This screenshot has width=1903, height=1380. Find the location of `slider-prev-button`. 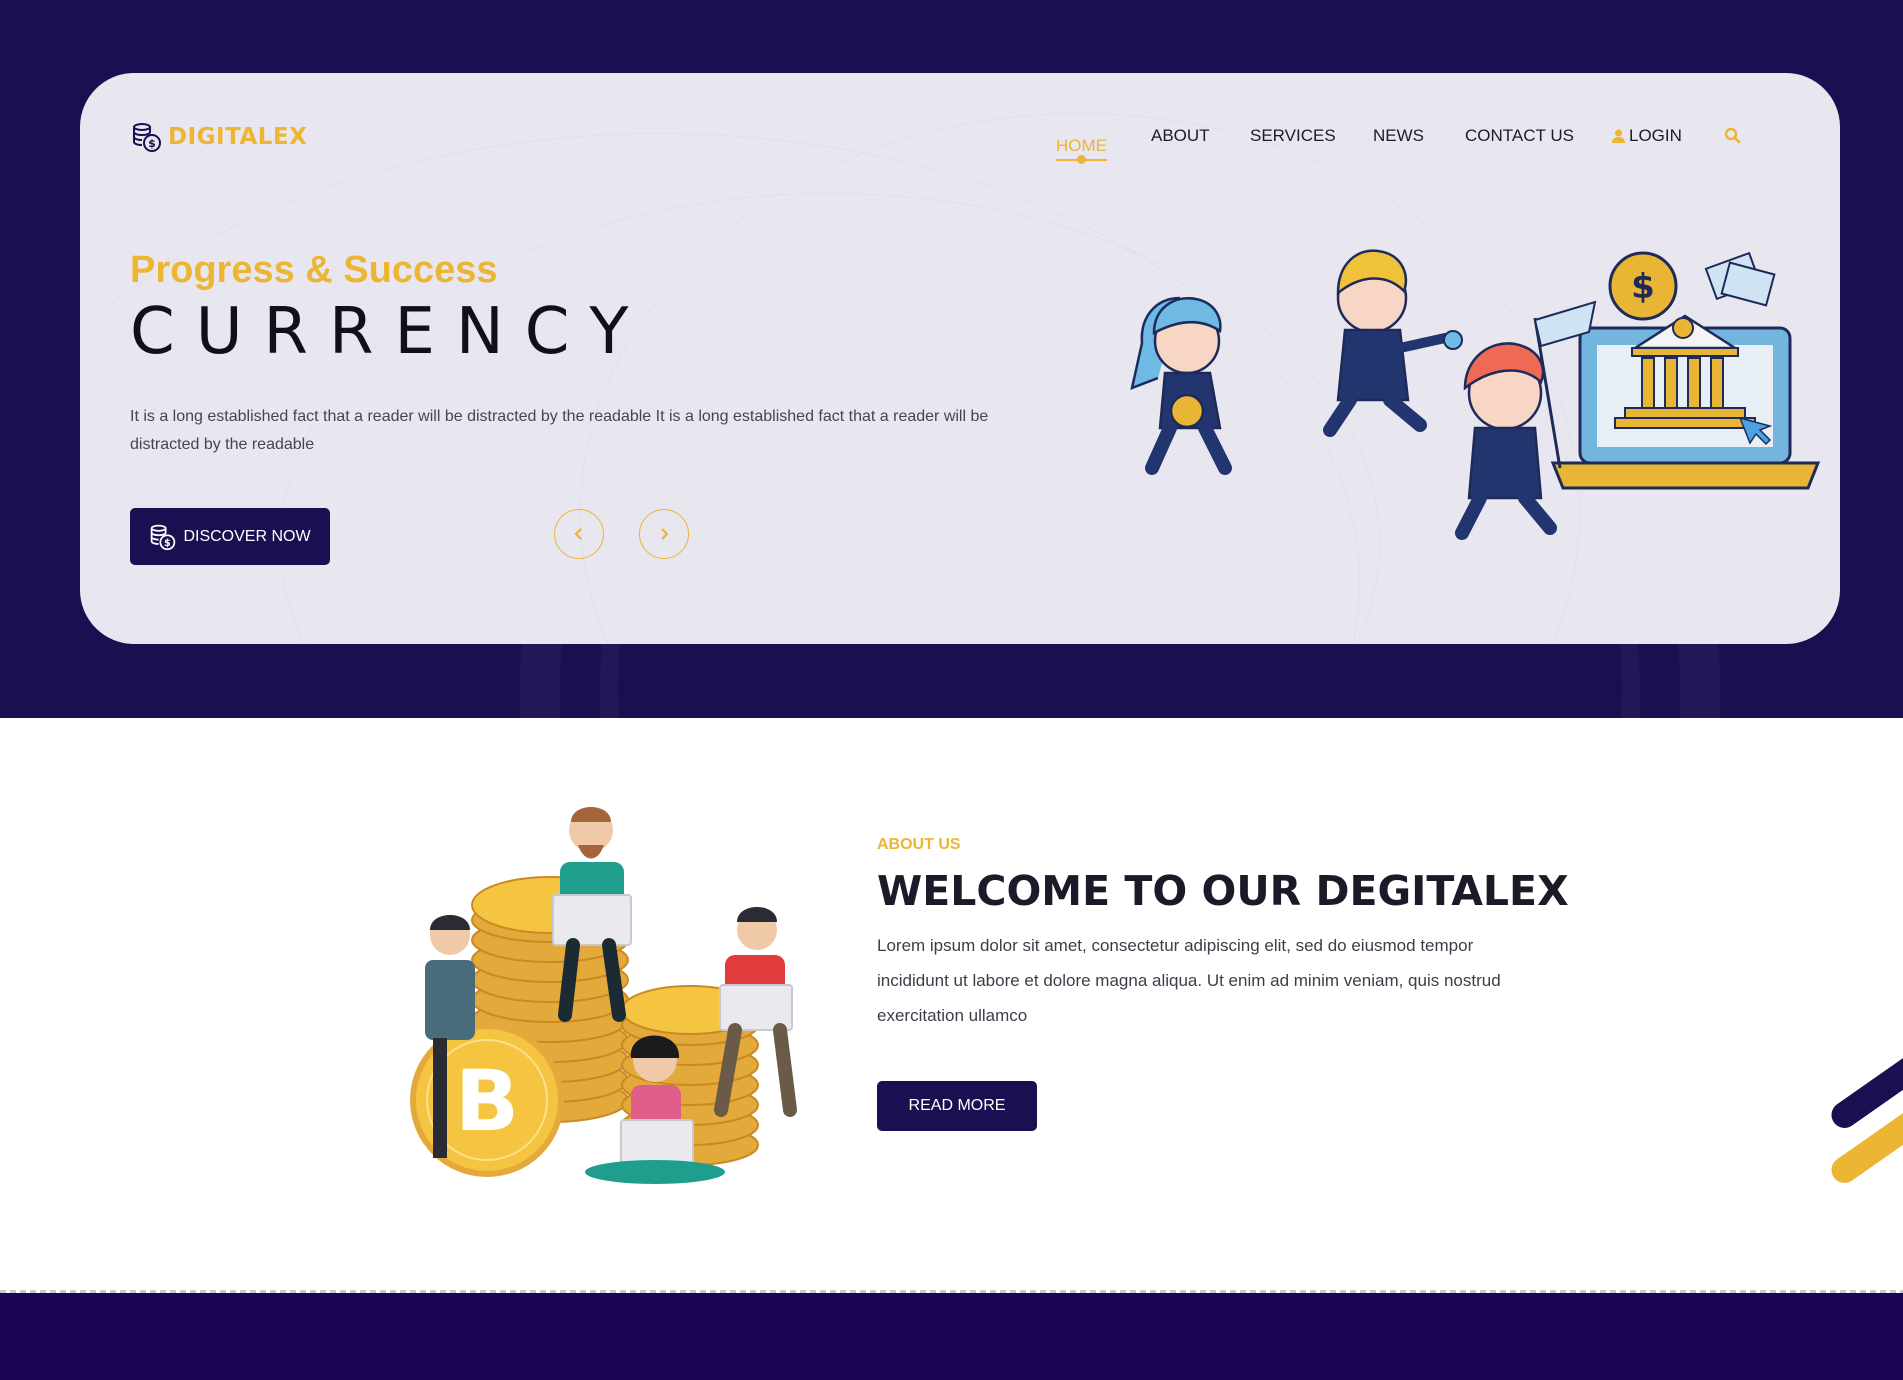

slider-prev-button is located at coordinates (579, 534).